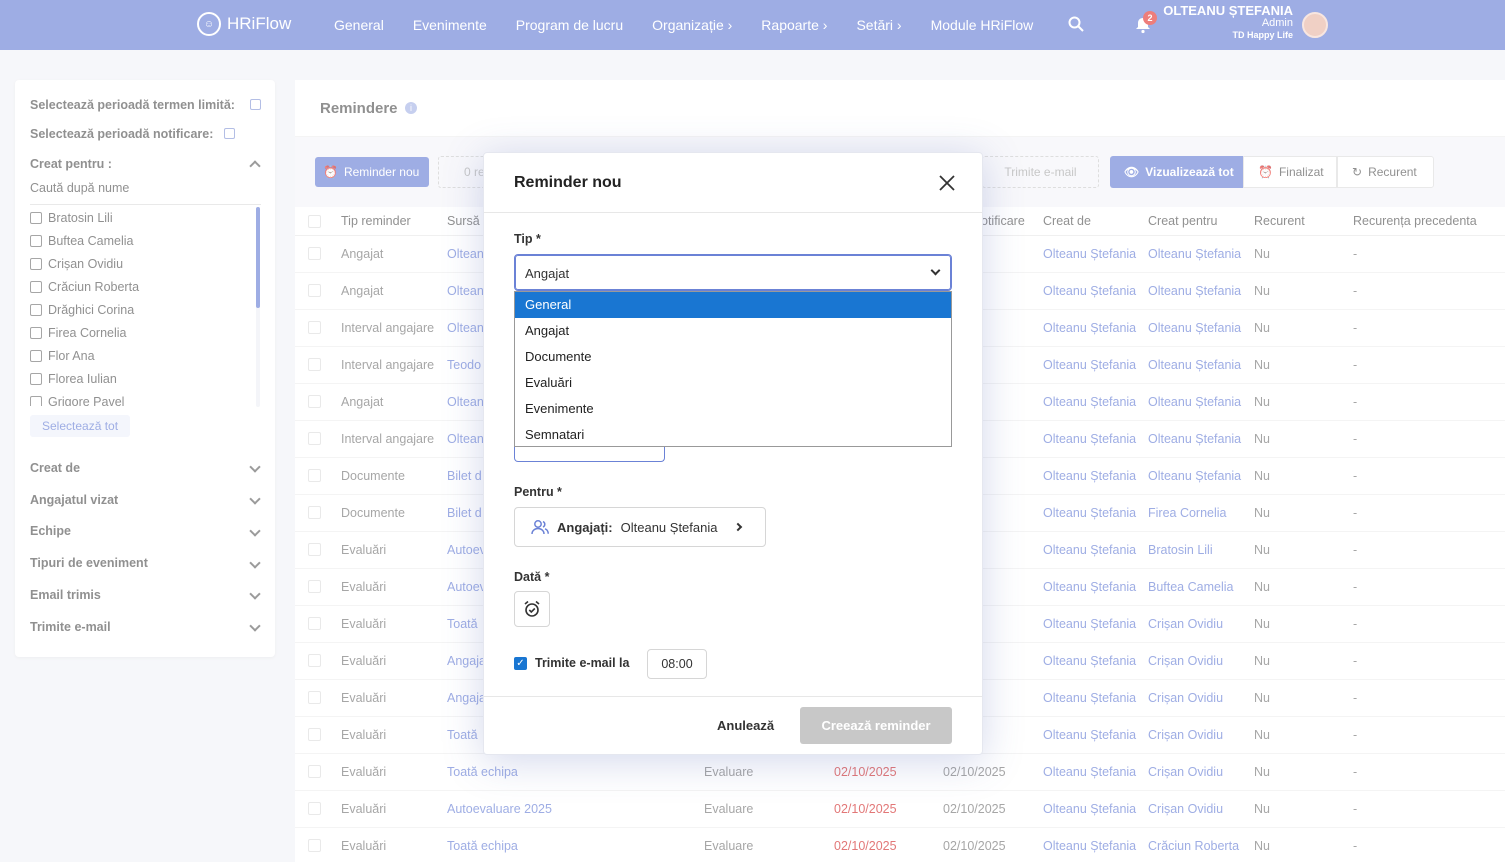 The height and width of the screenshot is (862, 1505). I want to click on type-option: Documente, so click(733, 357).